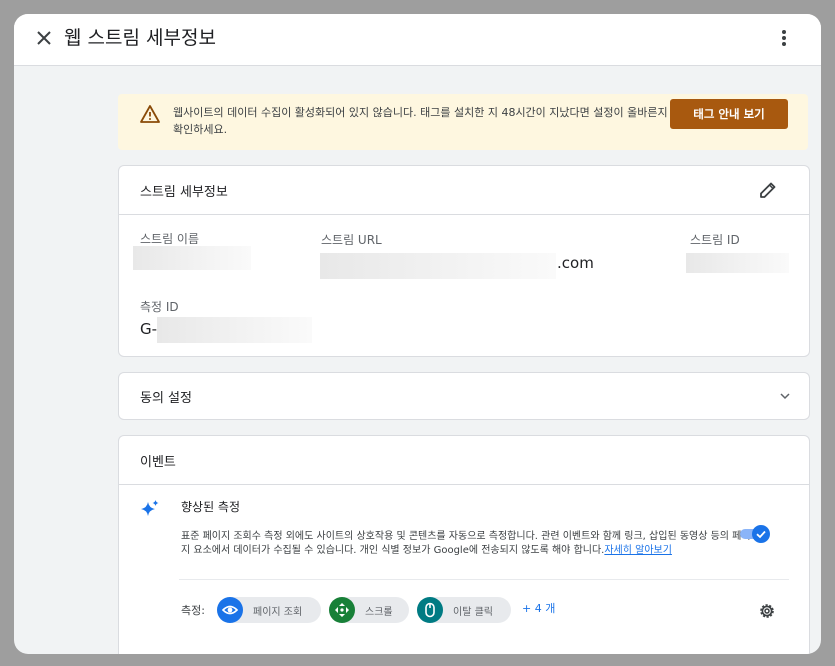 This screenshot has height=666, width=835. Describe the element at coordinates (150, 114) in the screenshot. I see `warning-icon` at that location.